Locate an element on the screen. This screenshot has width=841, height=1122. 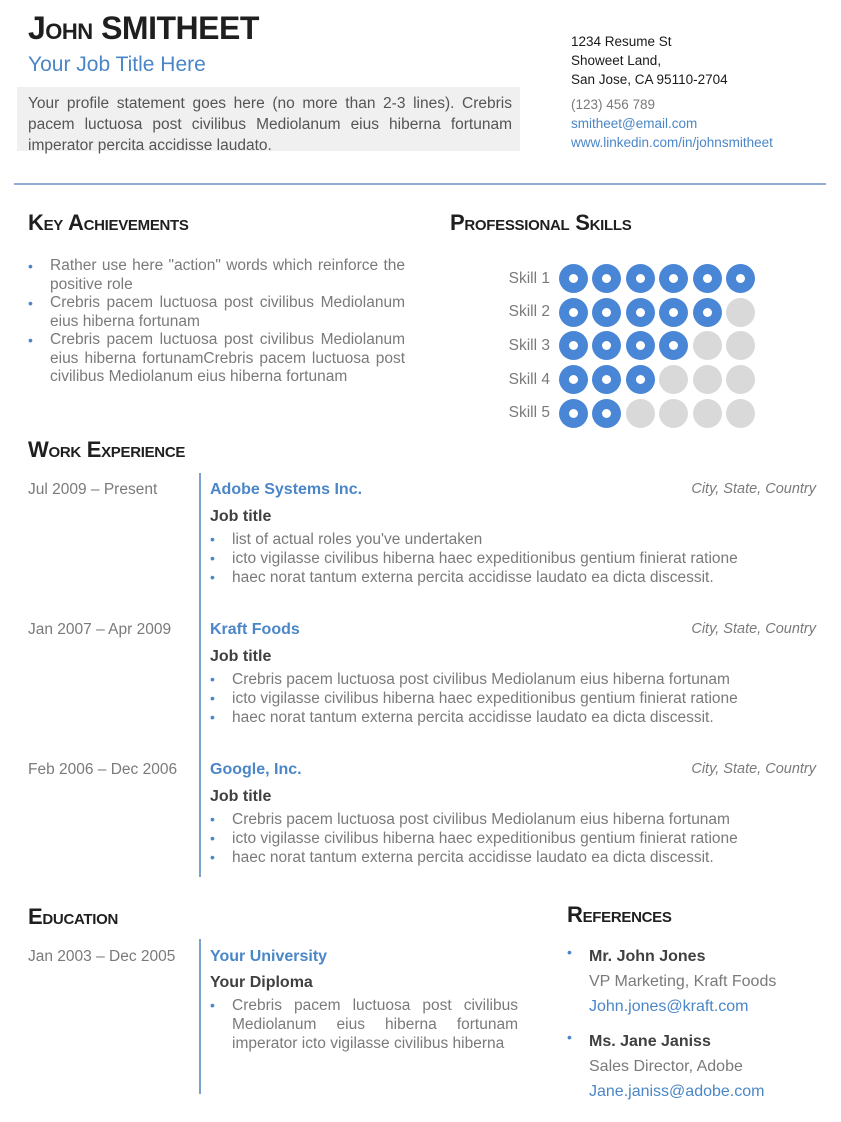
job-company: Google, Inc. is located at coordinates (256, 769).